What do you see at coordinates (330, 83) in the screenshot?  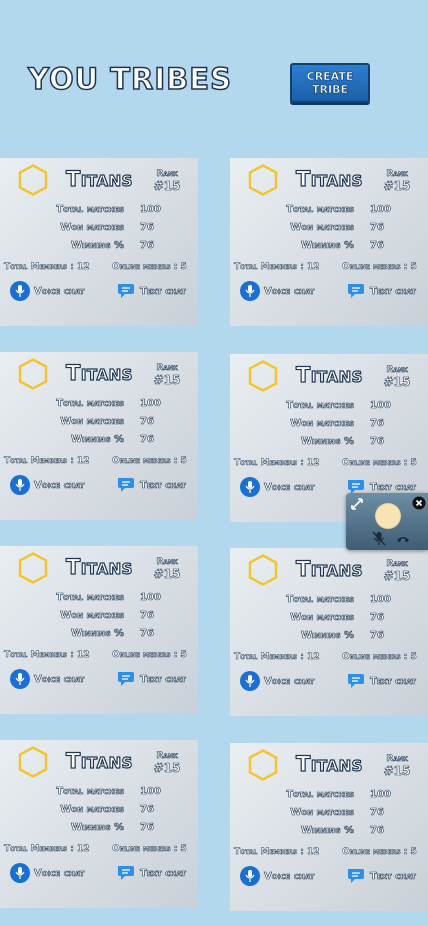 I see `create-tribe-button: Create tribe` at bounding box center [330, 83].